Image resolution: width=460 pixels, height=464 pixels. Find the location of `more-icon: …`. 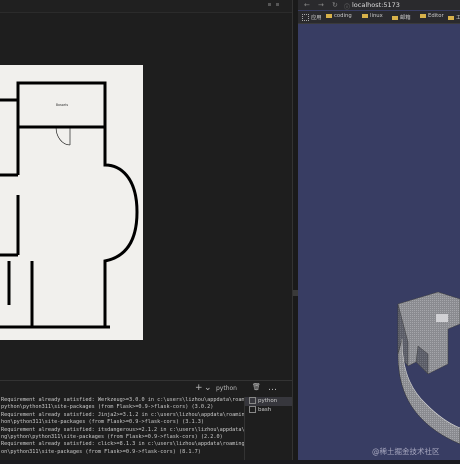

more-icon: … is located at coordinates (272, 388).